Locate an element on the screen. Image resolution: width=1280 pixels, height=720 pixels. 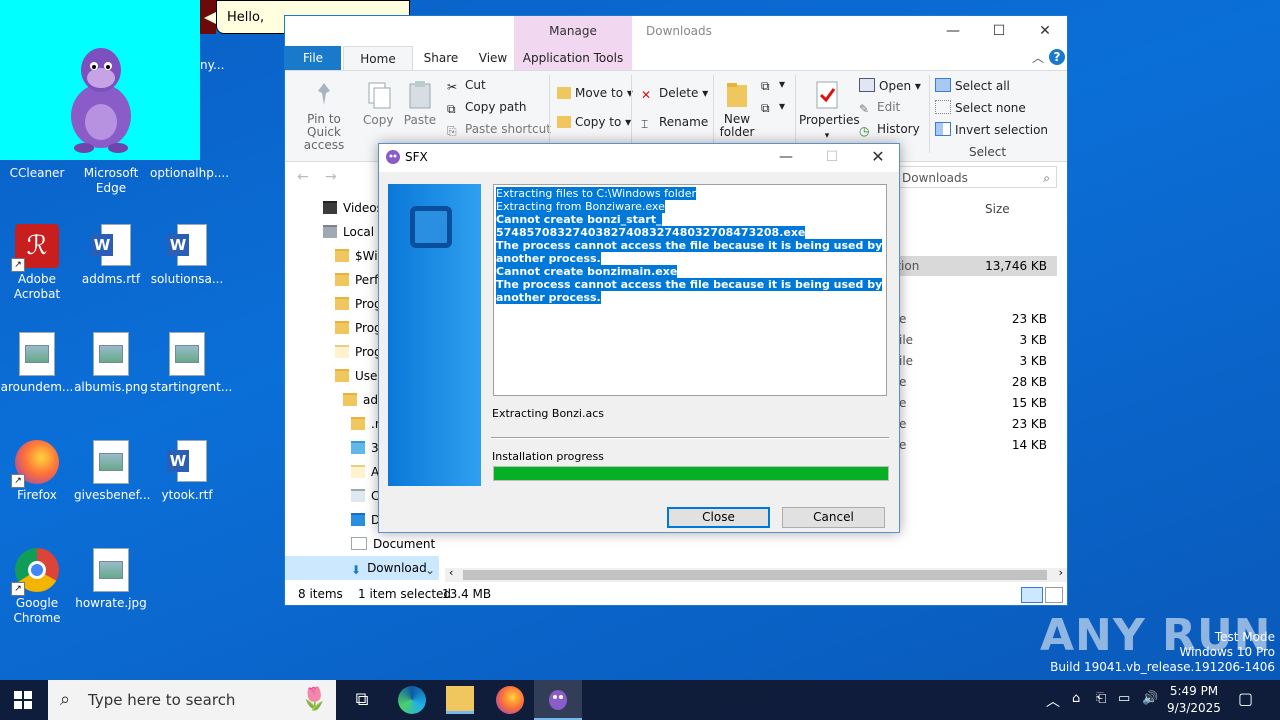
desktop-icon-ccleaner: CCleaner is located at coordinates (37, 173).